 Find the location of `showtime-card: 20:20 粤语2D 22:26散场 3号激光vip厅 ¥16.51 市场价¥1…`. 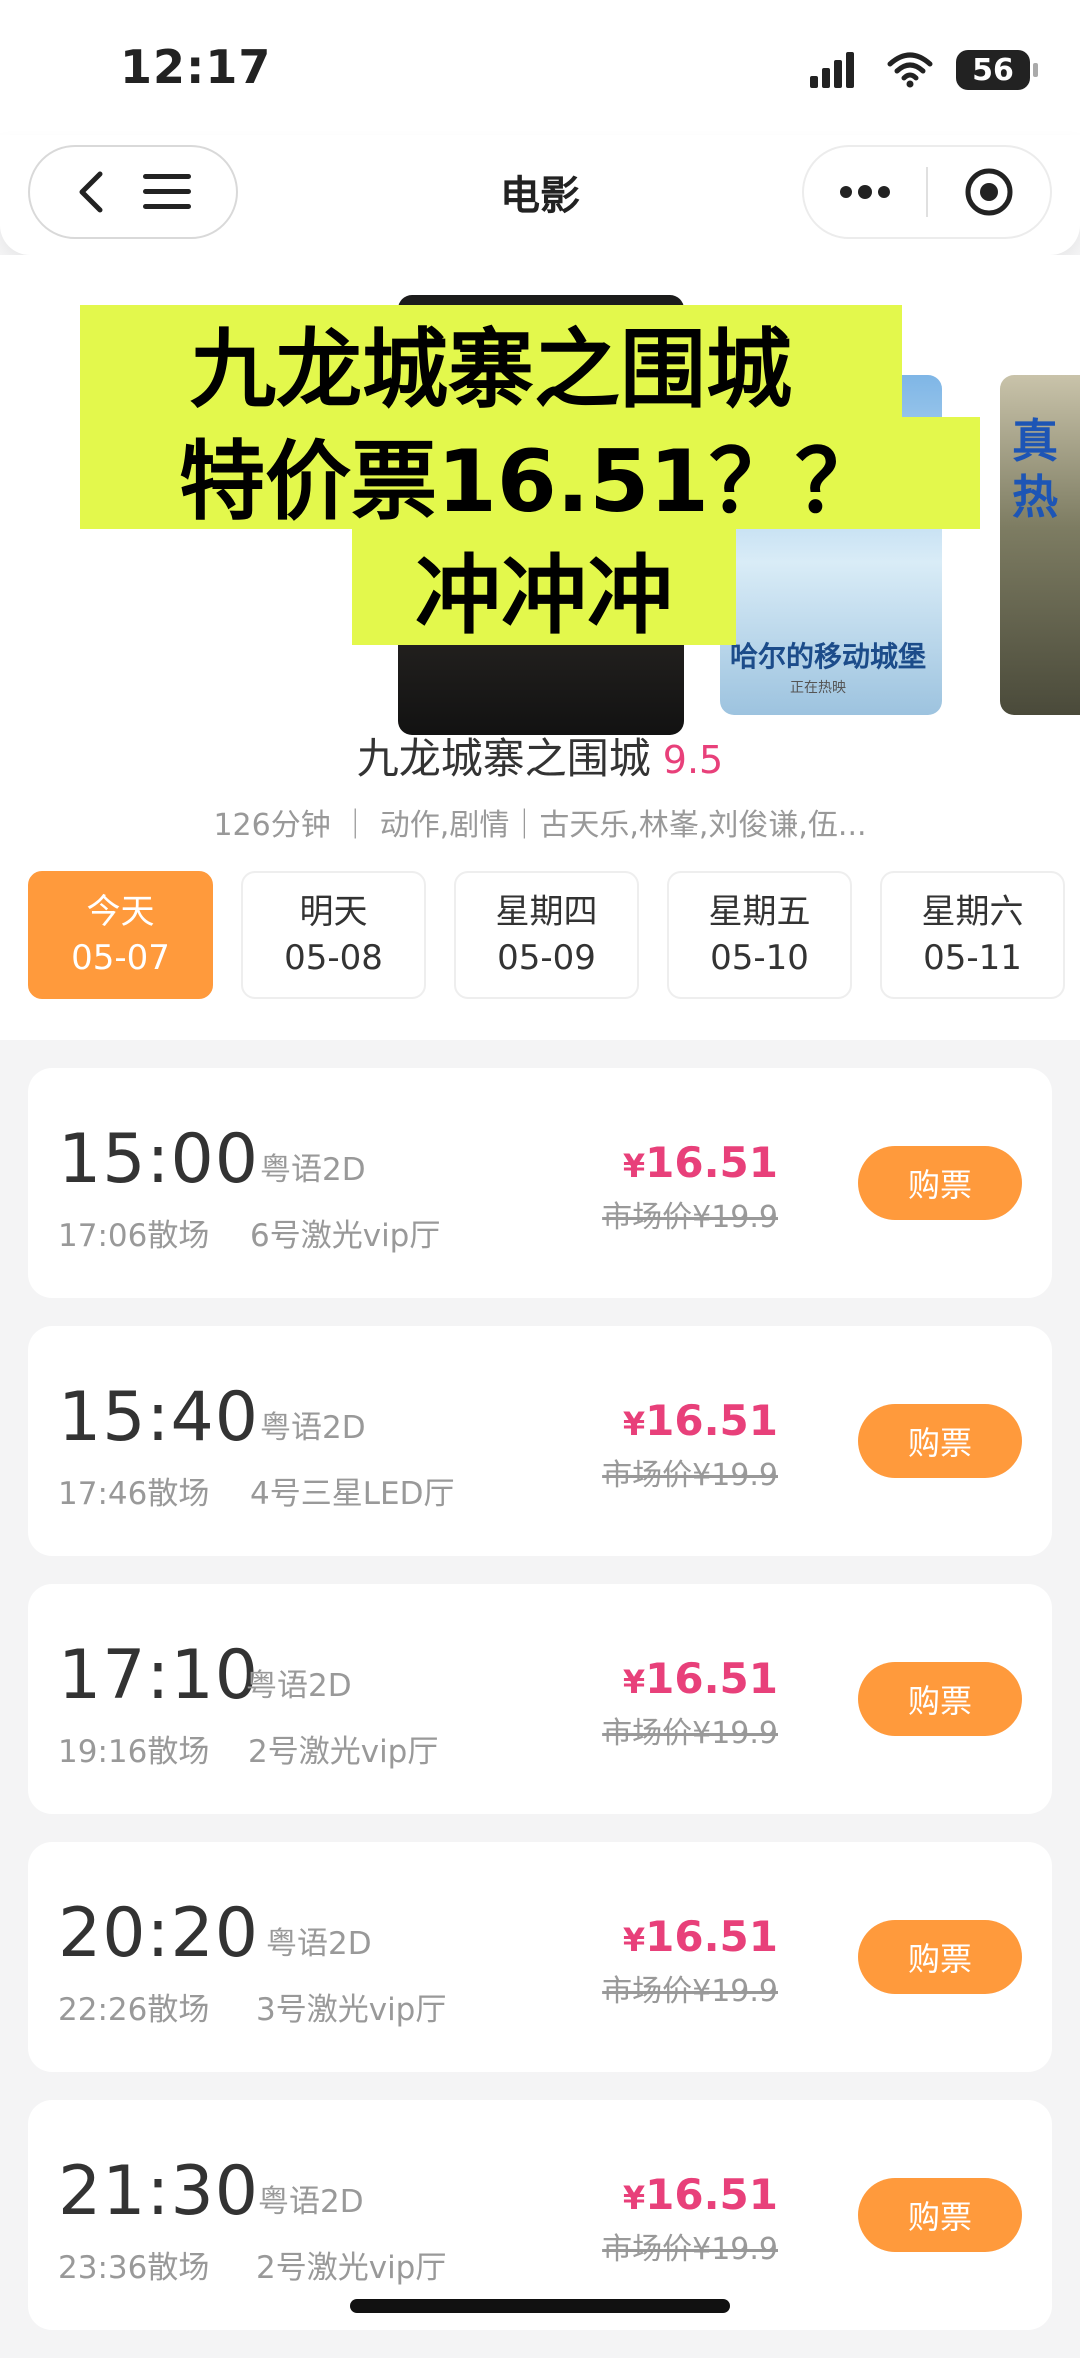

showtime-card: 20:20 粤语2D 22:26散场 3号激光vip厅 ¥16.51 市场价¥1… is located at coordinates (540, 1957).